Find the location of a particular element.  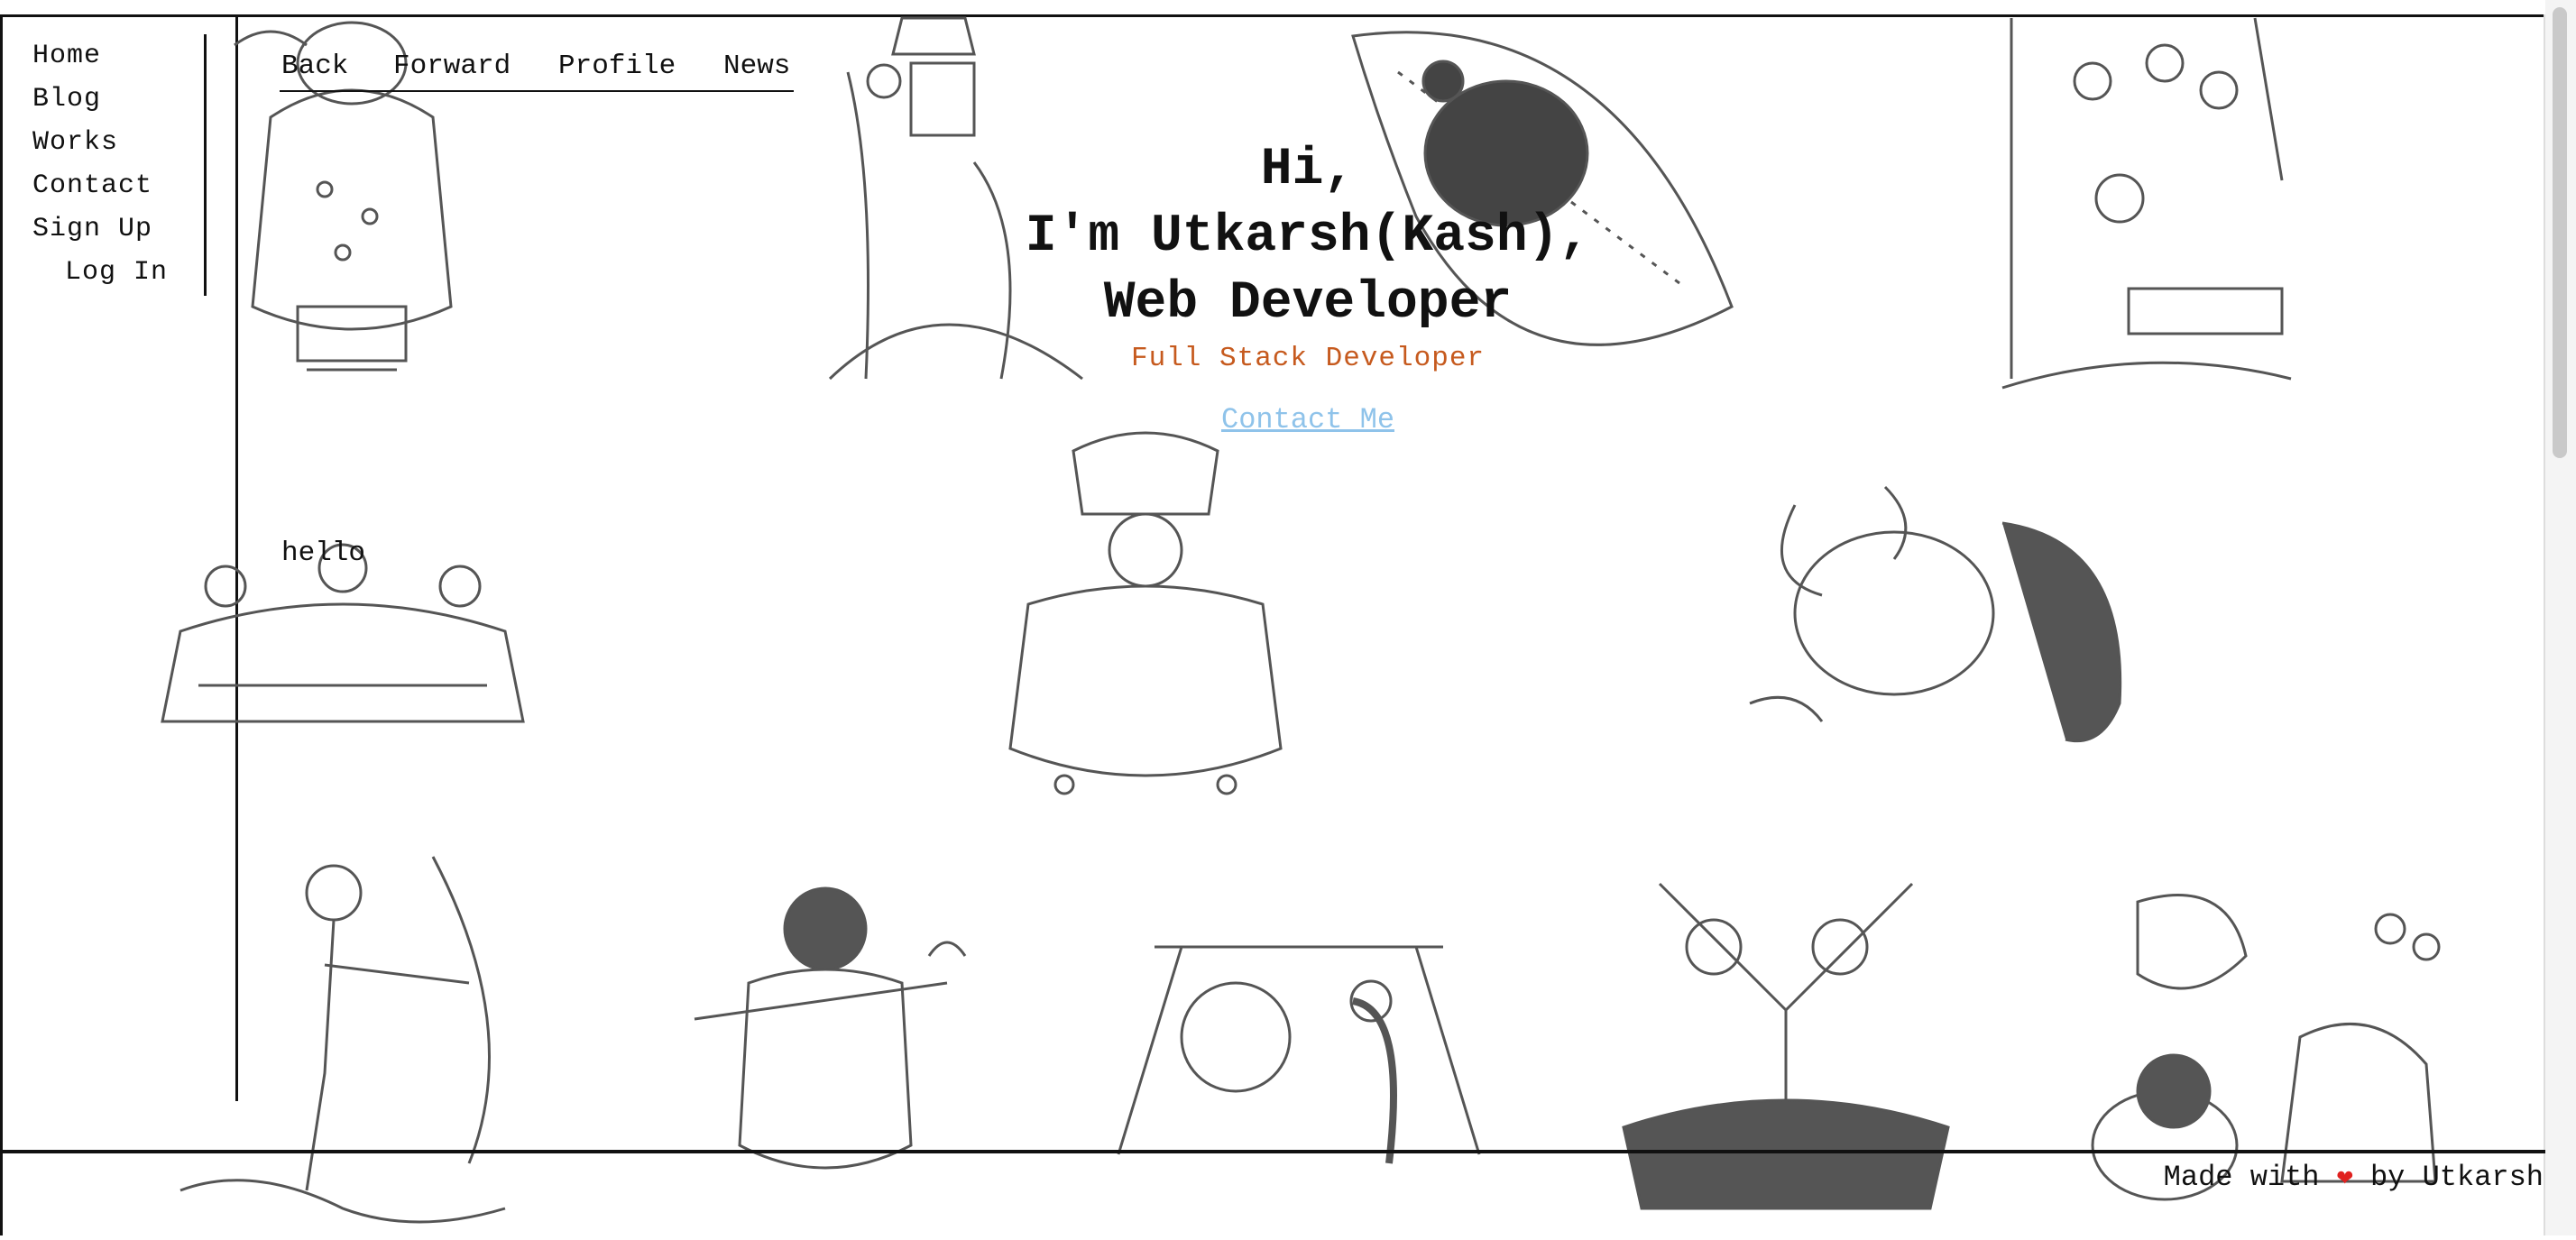

hero-greeting: Hi, is located at coordinates (1308, 170).